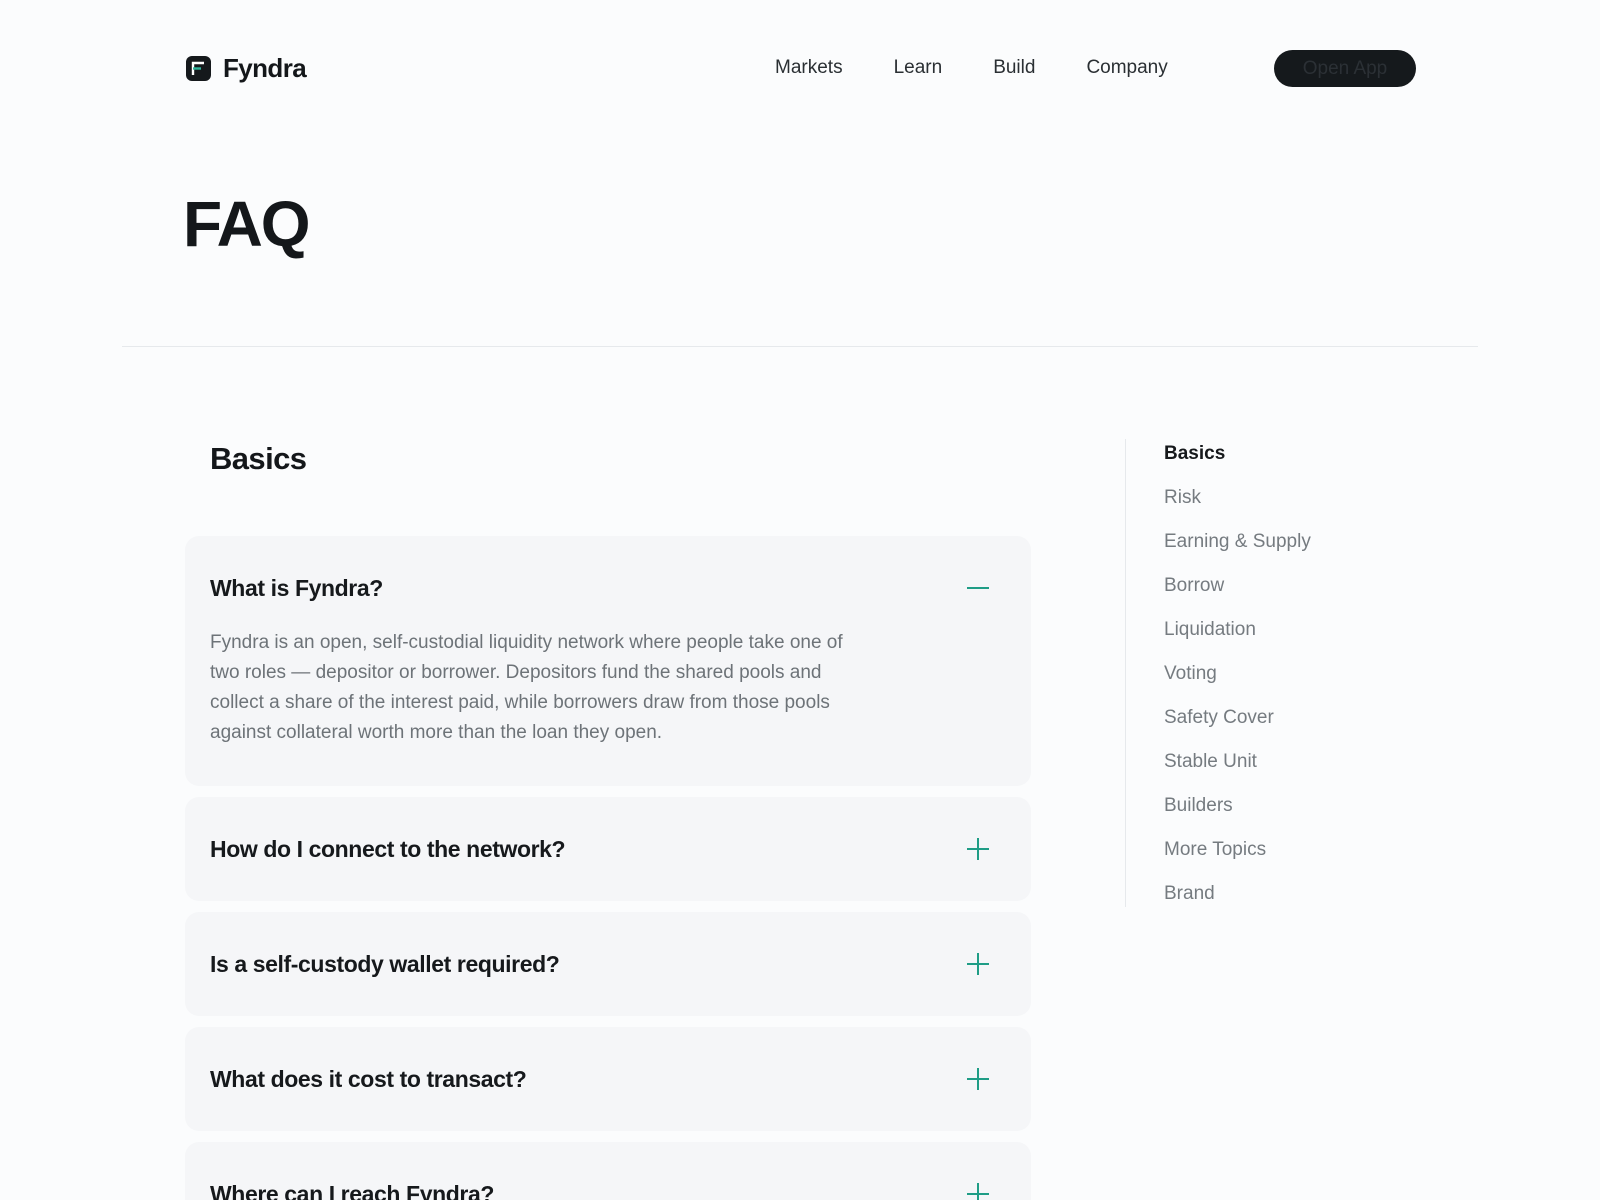 This screenshot has width=1600, height=1200. Describe the element at coordinates (1237, 772) in the screenshot. I see `toc-item-stable-unit: Stable Unit` at that location.